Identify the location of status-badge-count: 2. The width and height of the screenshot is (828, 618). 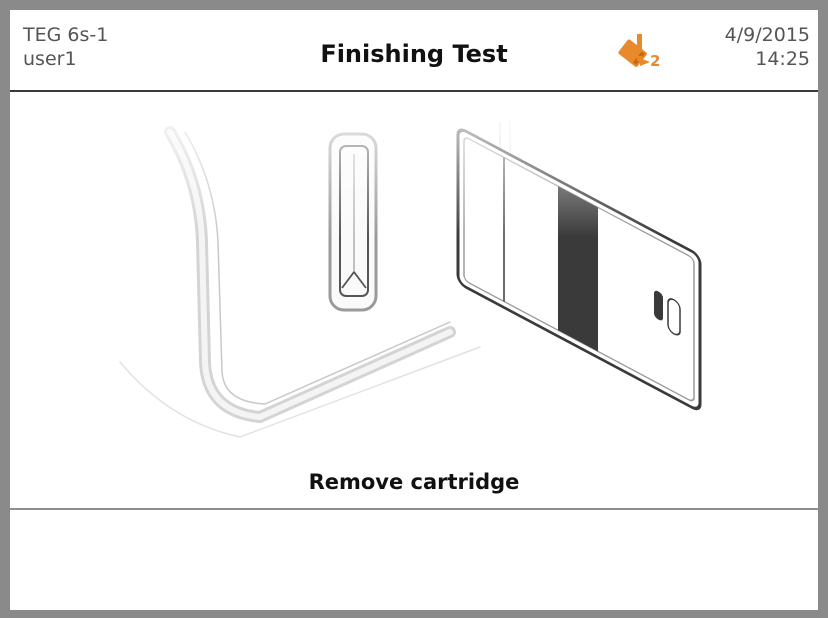
(655, 61).